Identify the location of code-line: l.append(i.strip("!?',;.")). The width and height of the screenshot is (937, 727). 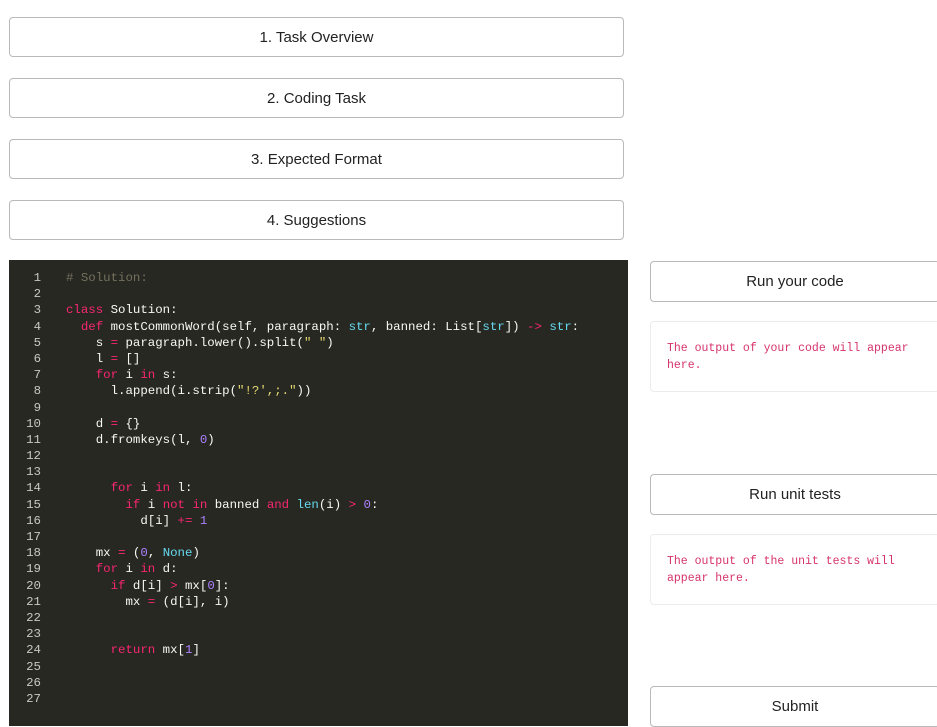
(189, 391).